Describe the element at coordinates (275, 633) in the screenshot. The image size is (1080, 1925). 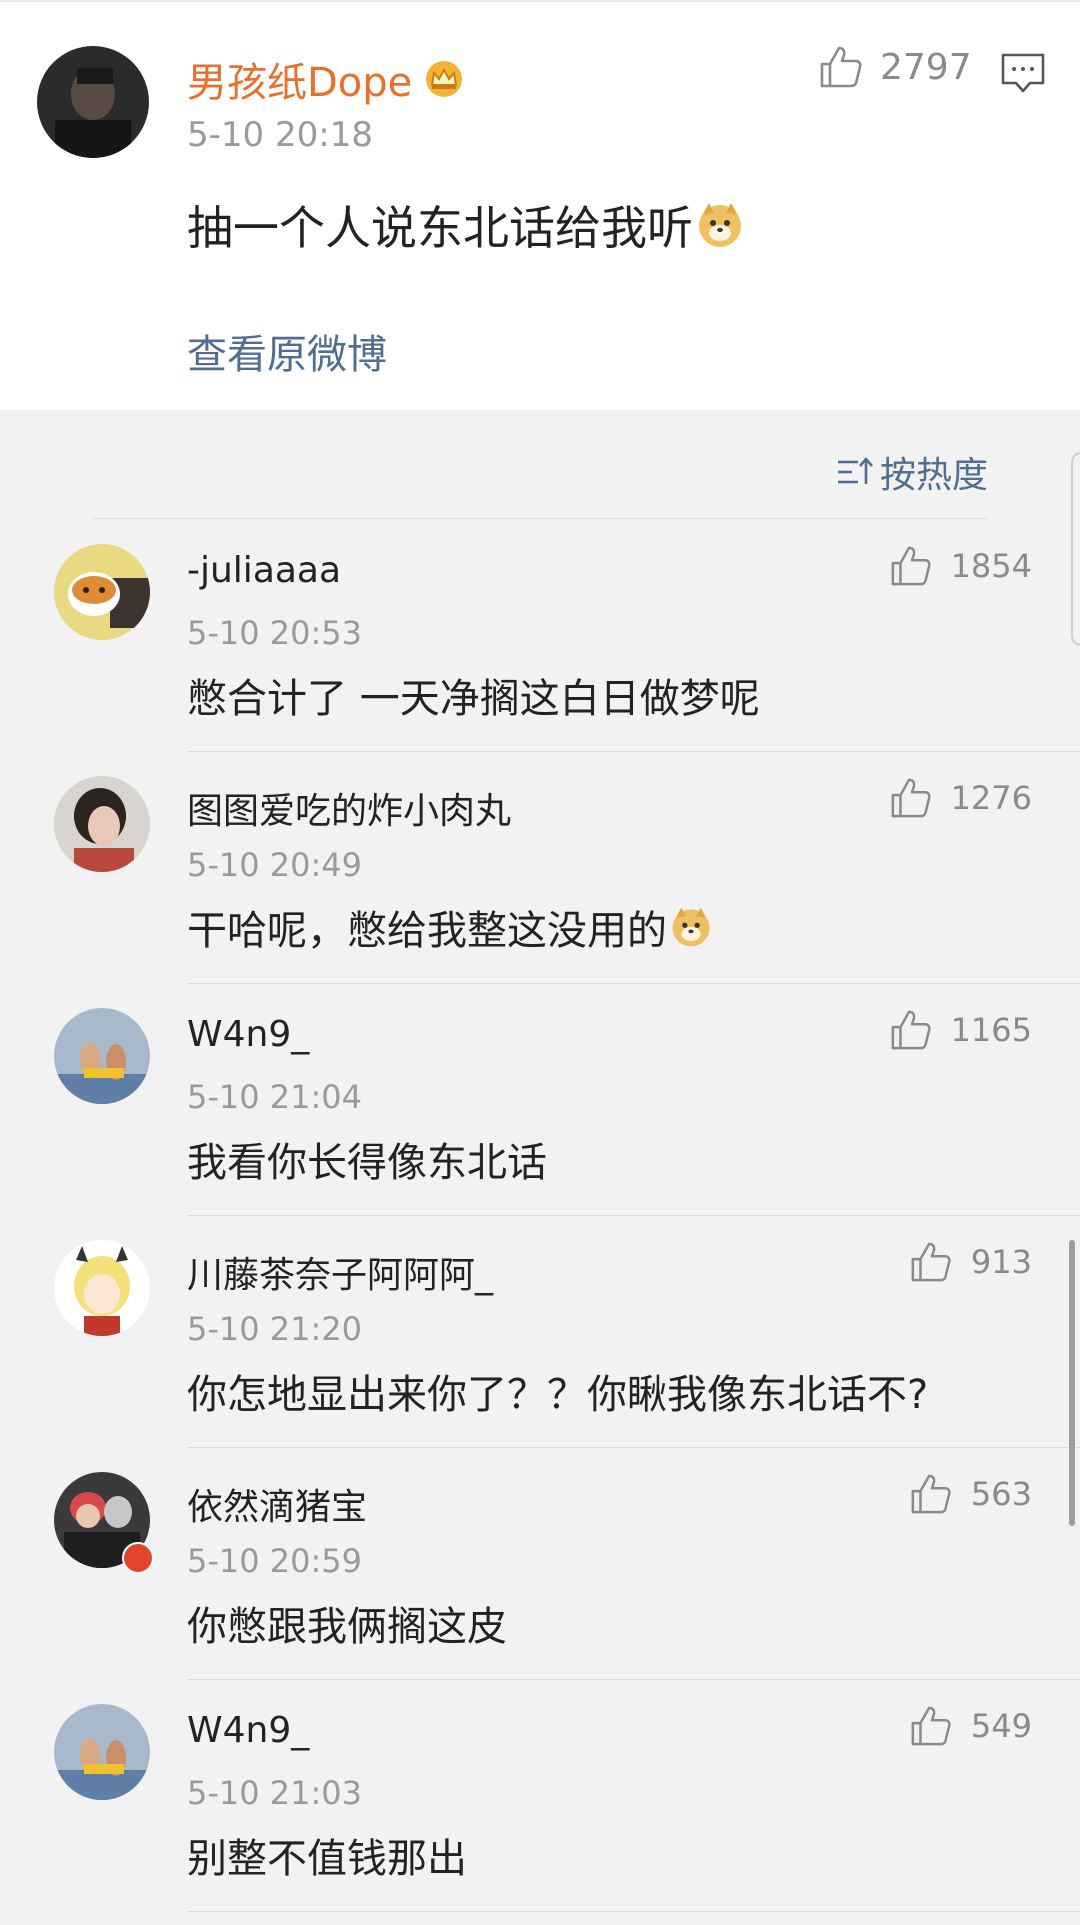
I see `comment-time: 5-10 20:53` at that location.